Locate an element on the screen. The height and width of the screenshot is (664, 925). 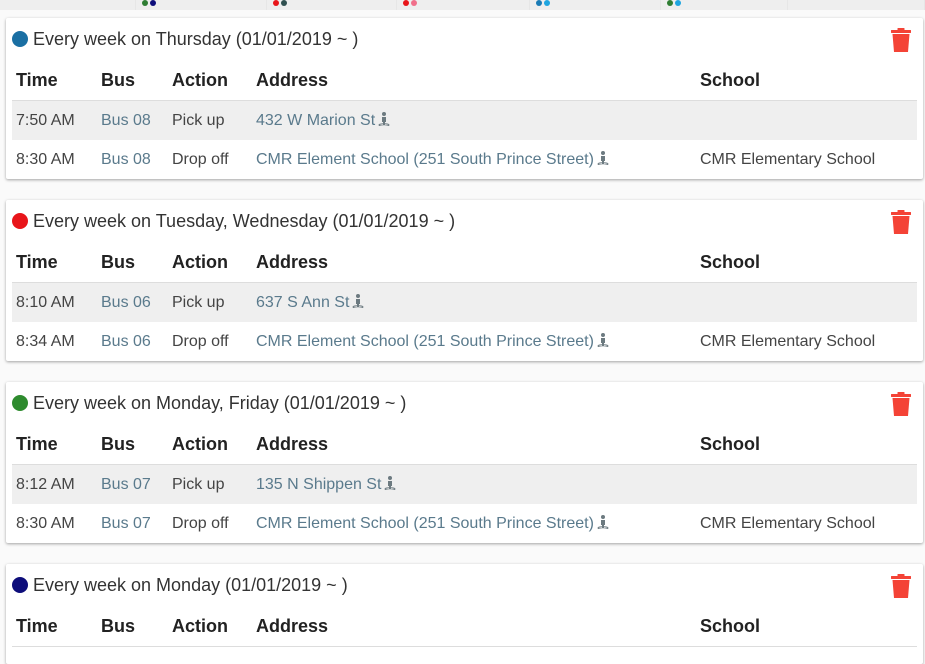
cell-address: 432 W Marion St is located at coordinates (474, 120).